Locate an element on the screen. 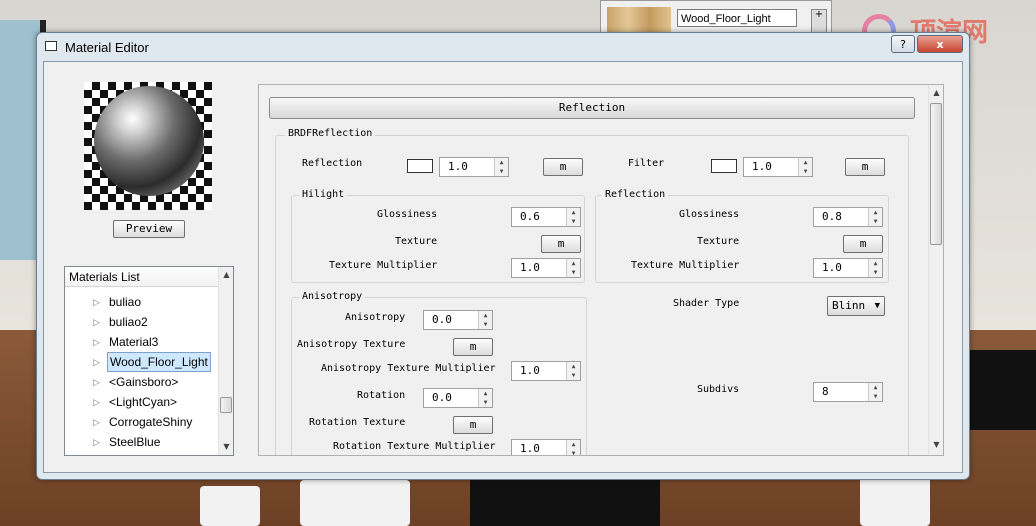 Image resolution: width=1036 pixels, height=526 pixels. list-item-label: <Gainsboro> is located at coordinates (144, 382).